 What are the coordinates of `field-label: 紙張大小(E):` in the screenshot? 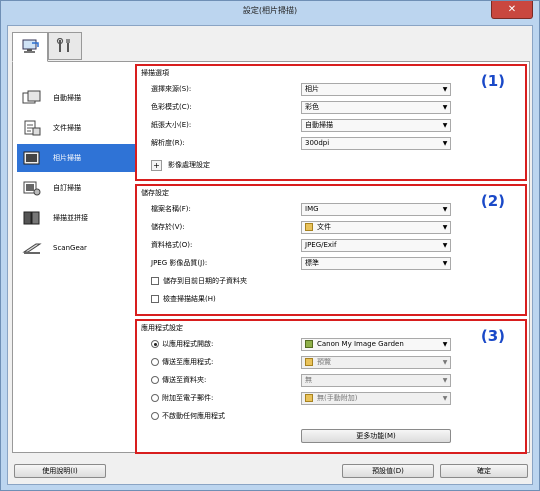 It's located at (171, 125).